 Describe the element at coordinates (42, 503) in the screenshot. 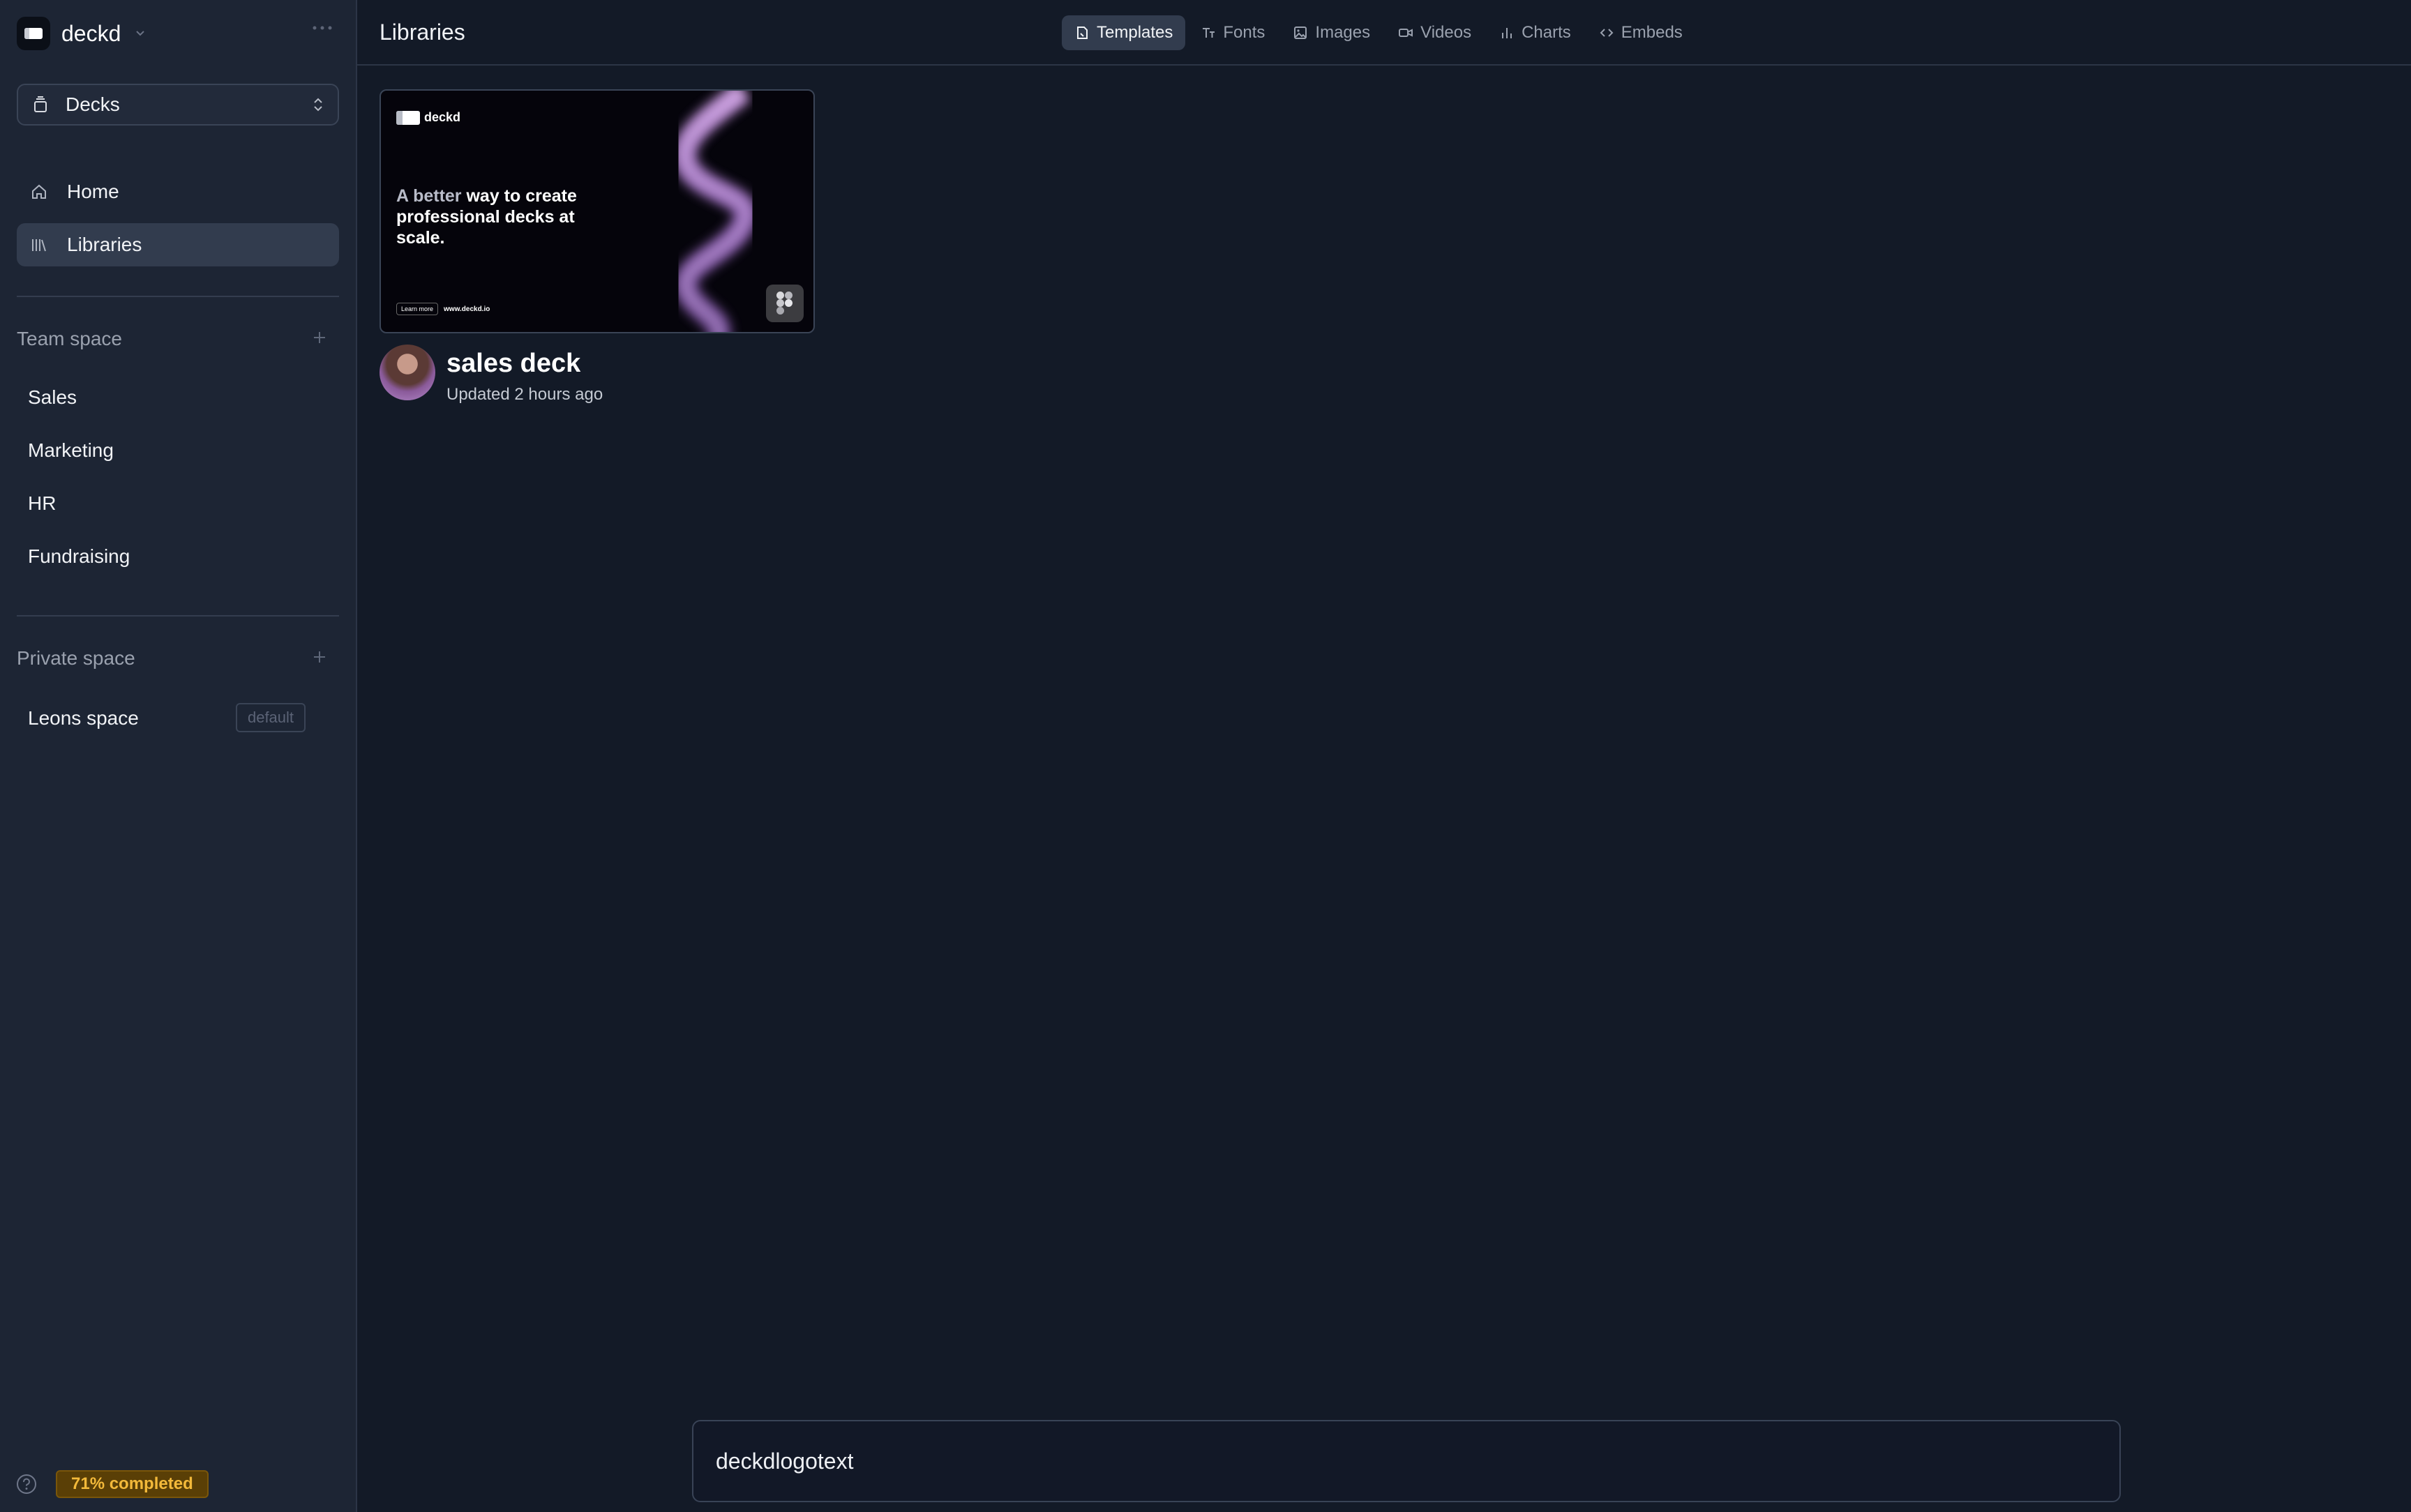

I see `sidebar-item-hr: HR` at that location.